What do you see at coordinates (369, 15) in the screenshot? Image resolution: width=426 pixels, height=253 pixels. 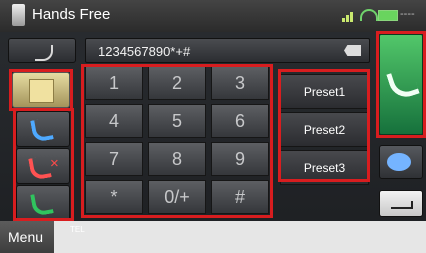 I see `bluetooth-icon` at bounding box center [369, 15].